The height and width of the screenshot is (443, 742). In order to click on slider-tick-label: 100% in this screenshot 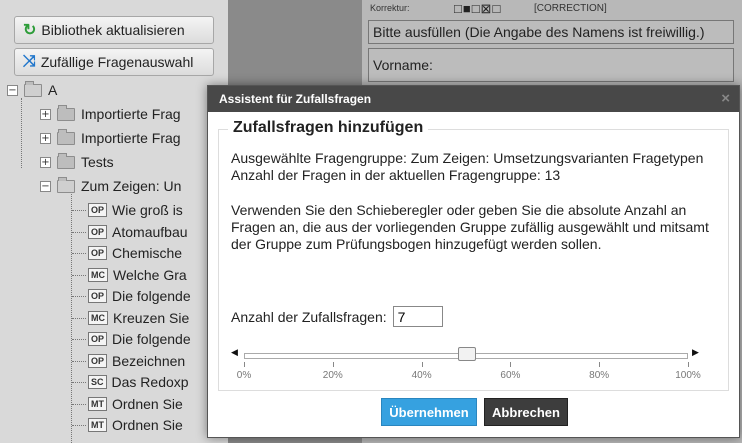, I will do `click(688, 375)`.